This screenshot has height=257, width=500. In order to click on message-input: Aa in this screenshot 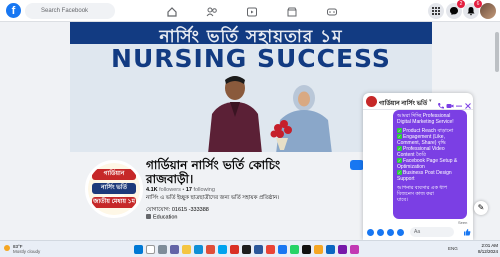, I will do `click(432, 232)`.